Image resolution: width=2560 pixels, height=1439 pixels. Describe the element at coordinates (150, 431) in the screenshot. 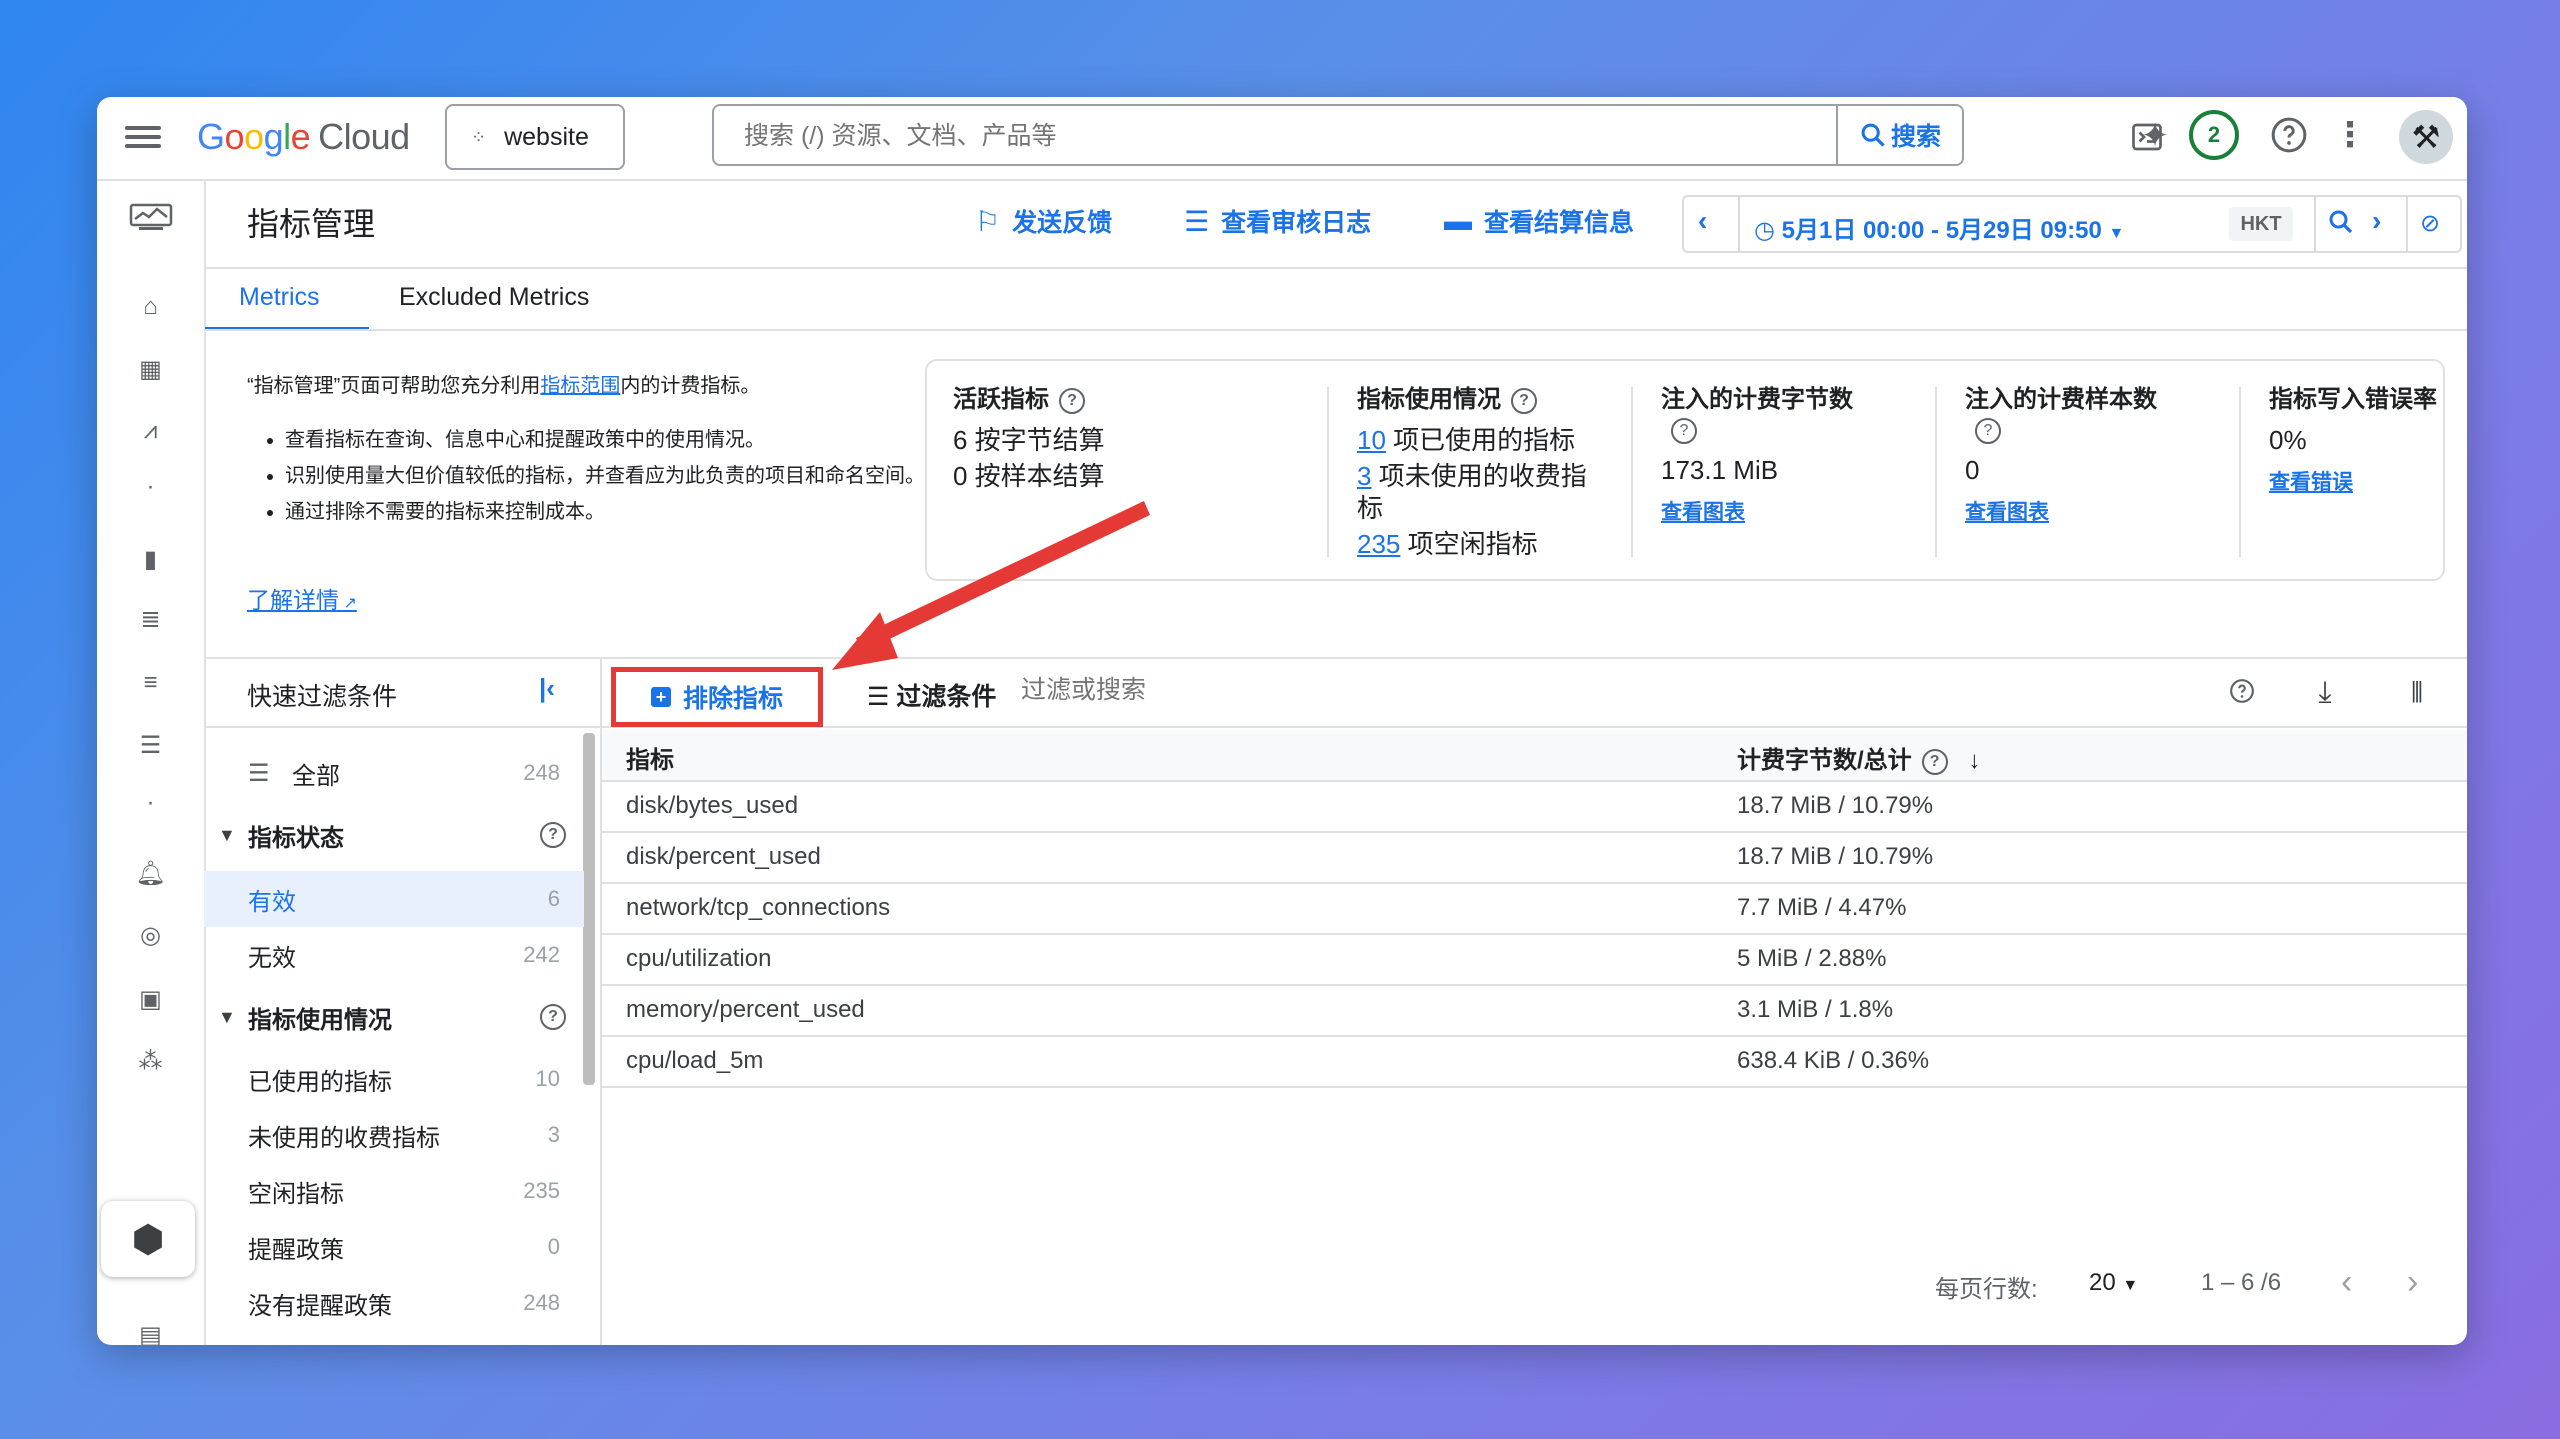

I see `metrics-explorer-icon: ⩘` at that location.